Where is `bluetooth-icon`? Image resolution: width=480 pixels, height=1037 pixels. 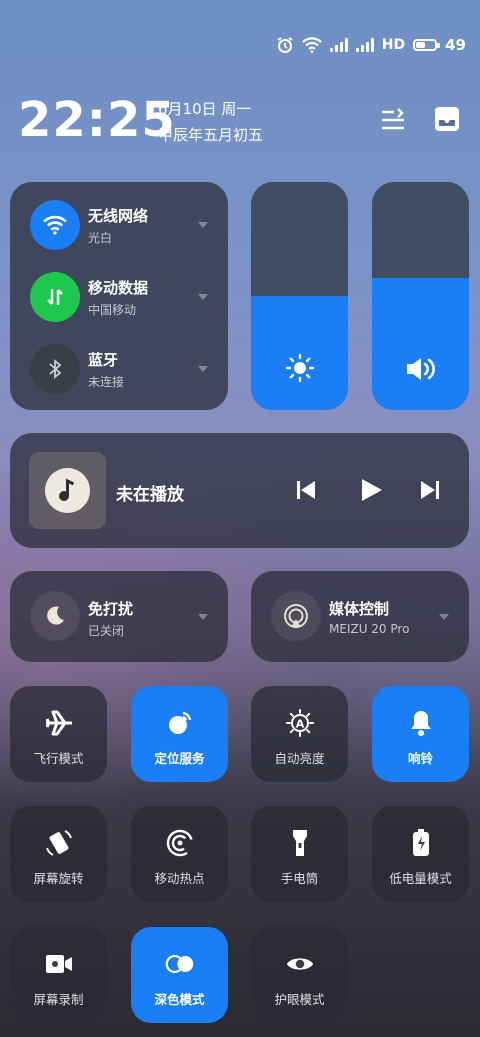
bluetooth-icon is located at coordinates (55, 369).